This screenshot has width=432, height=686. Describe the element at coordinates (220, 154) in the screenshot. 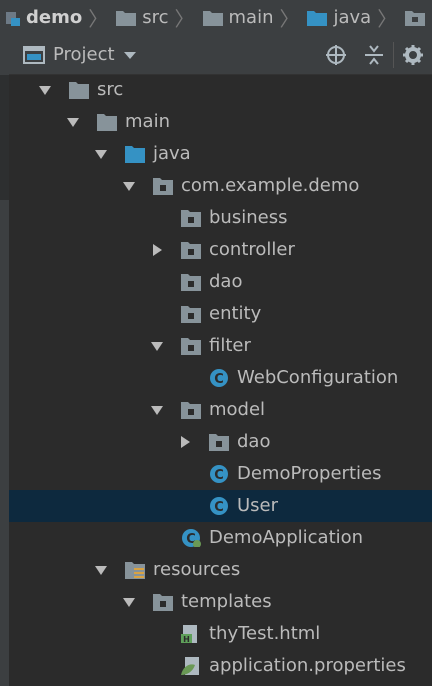

I see `tree-node: java` at that location.